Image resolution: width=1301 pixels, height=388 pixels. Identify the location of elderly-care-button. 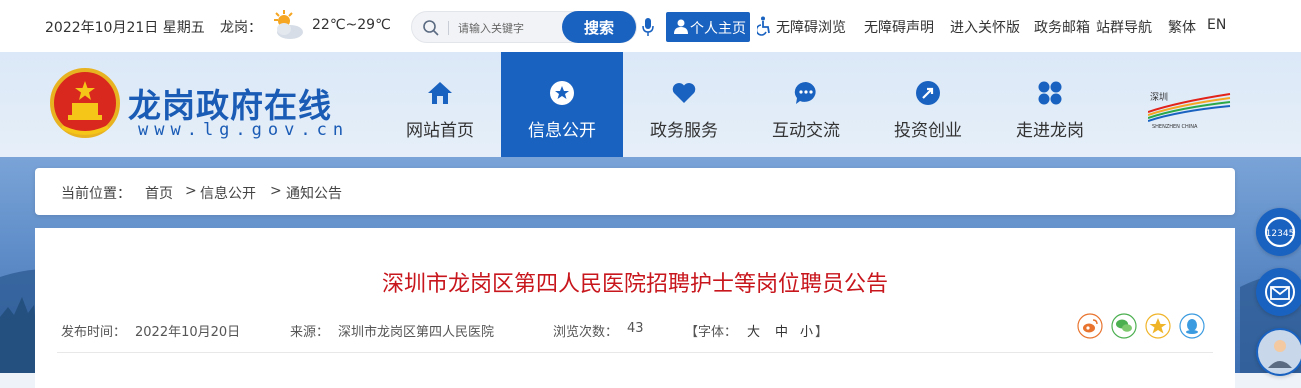
(1278, 352).